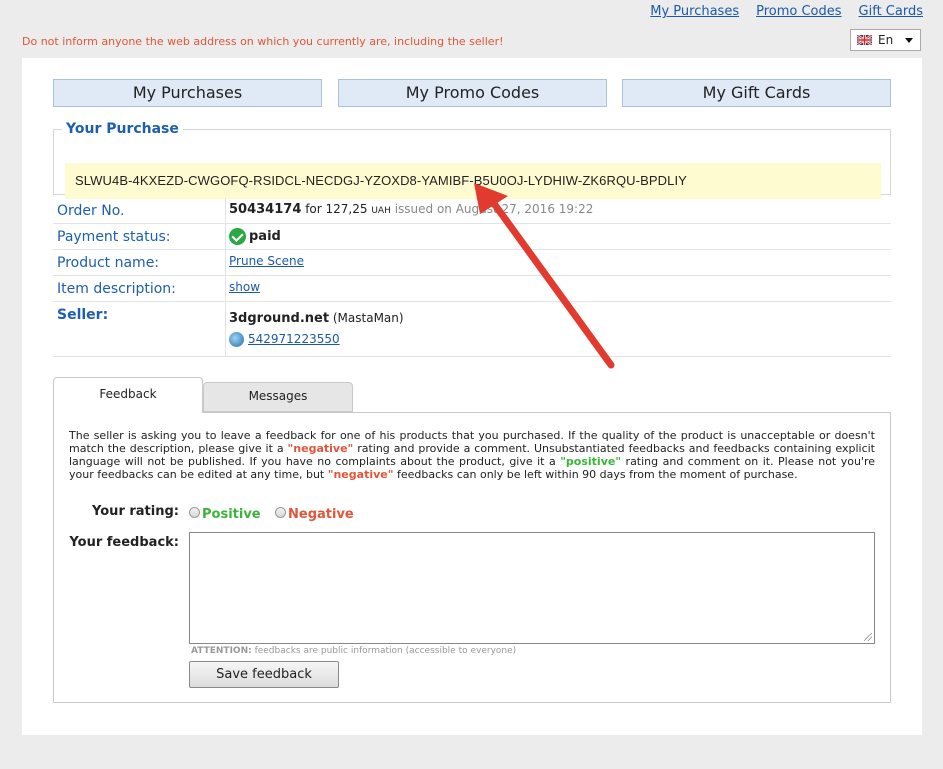 The width and height of the screenshot is (943, 769). I want to click on language-select: En, so click(885, 40).